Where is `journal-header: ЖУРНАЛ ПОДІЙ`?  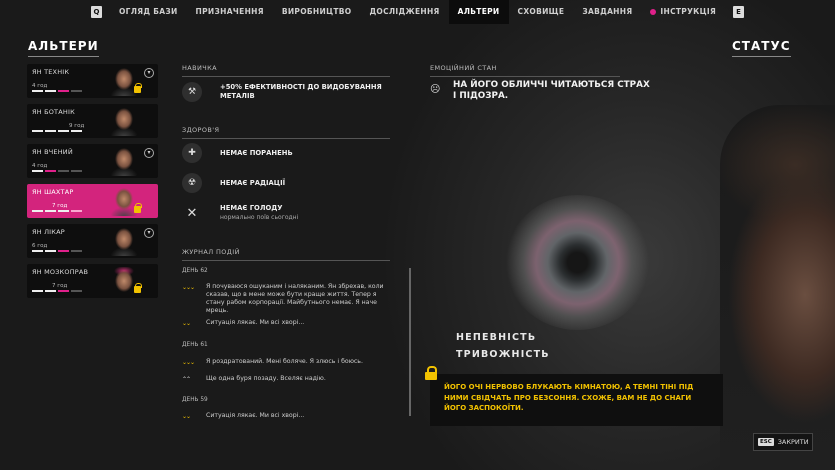 journal-header: ЖУРНАЛ ПОДІЙ is located at coordinates (286, 254).